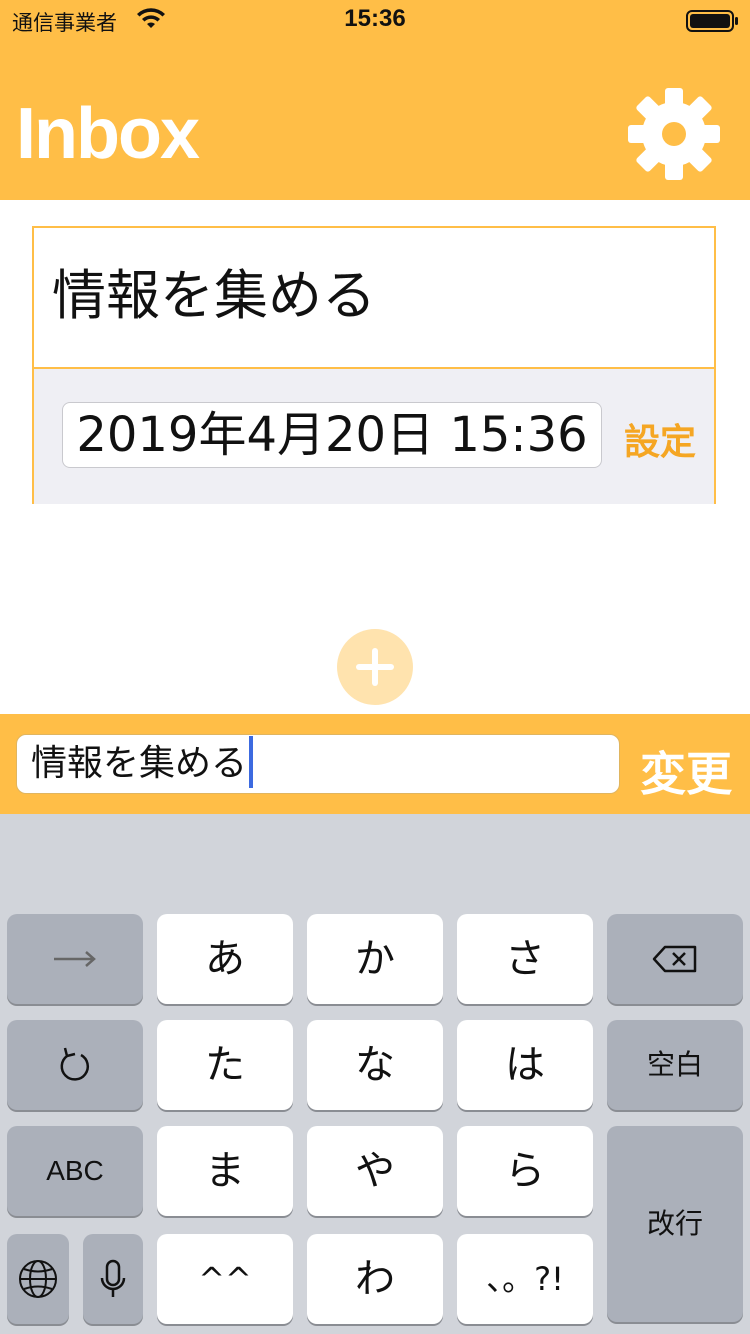 Image resolution: width=750 pixels, height=1334 pixels. I want to click on key-sa-label: さ, so click(525, 959).